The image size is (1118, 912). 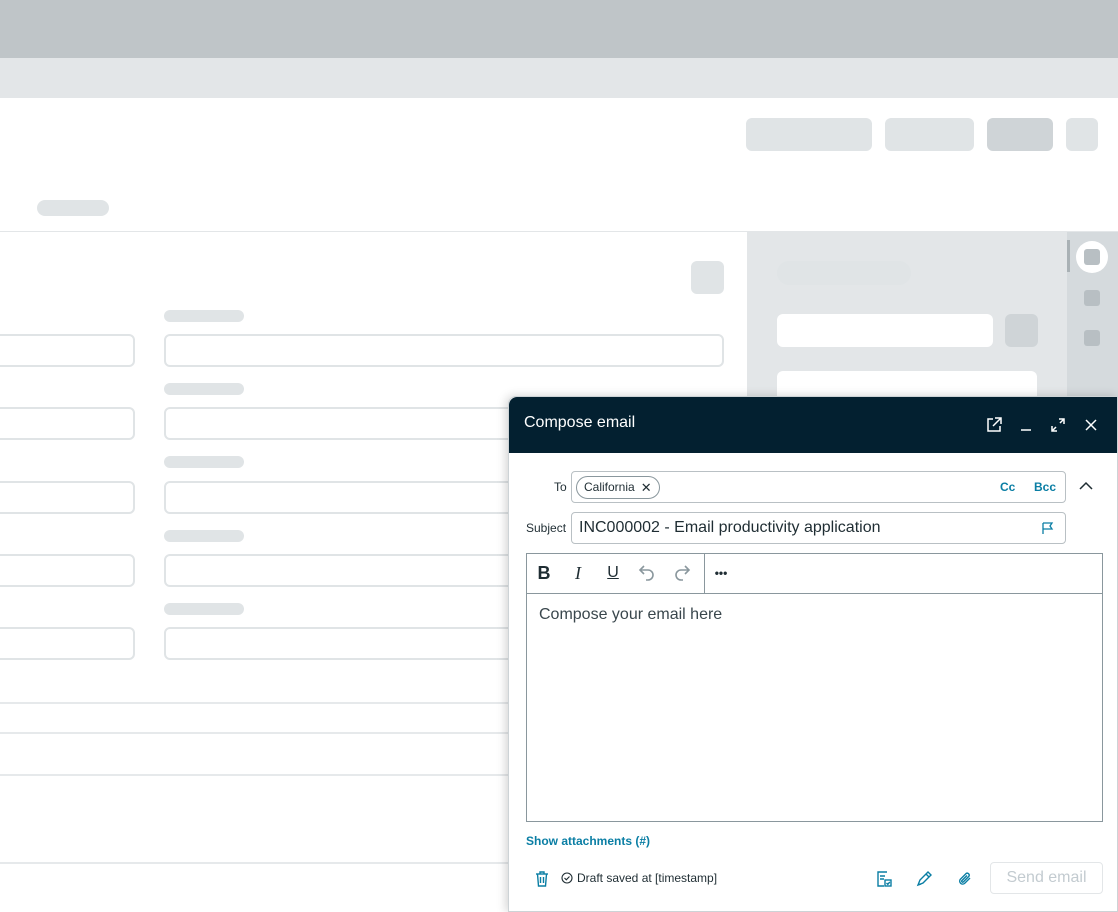 I want to click on attachment-icon, so click(x=965, y=879).